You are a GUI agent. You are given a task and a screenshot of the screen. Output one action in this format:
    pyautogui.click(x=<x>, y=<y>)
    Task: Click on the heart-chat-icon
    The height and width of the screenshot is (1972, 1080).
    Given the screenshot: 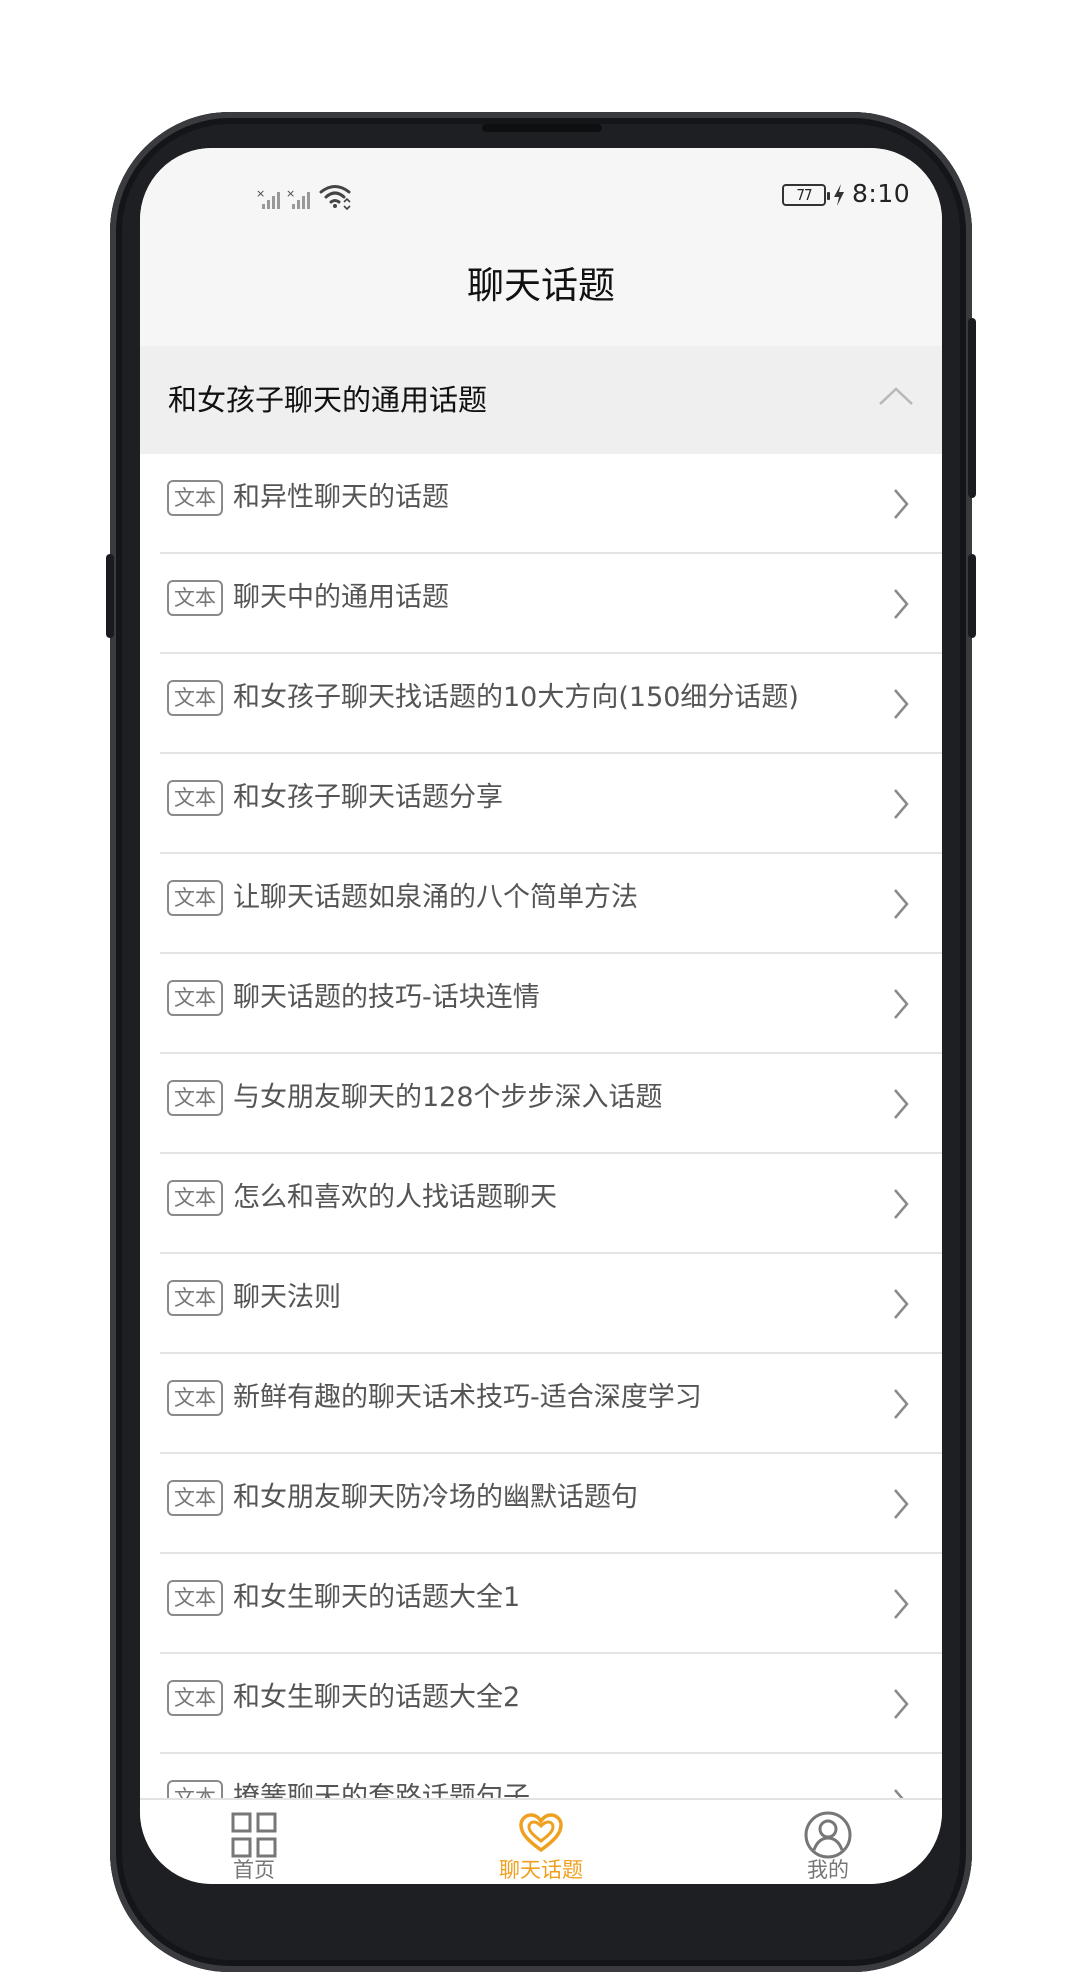 What is the action you would take?
    pyautogui.click(x=541, y=1833)
    